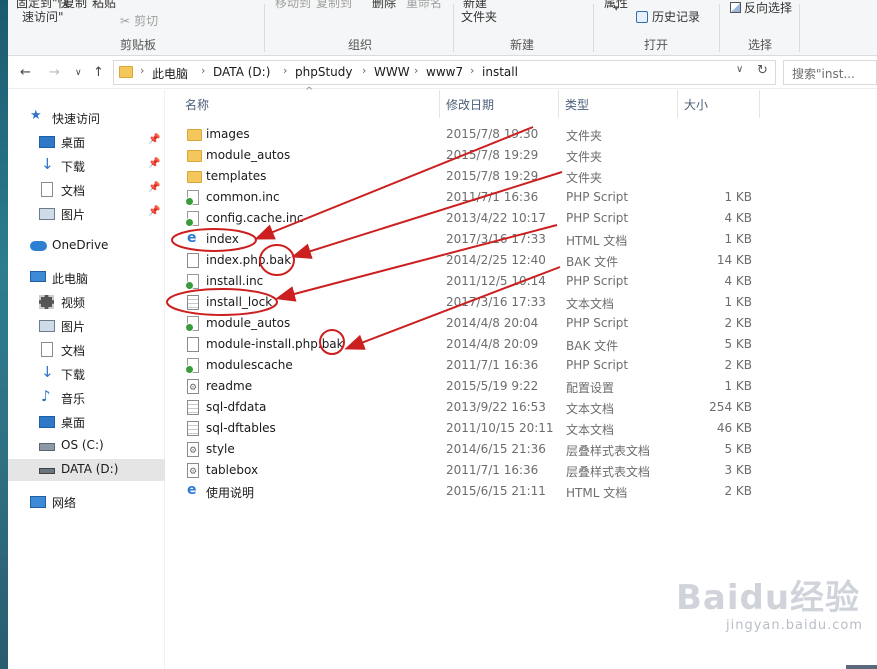  Describe the element at coordinates (470, 104) in the screenshot. I see `column-header-date: 修改日期` at that location.